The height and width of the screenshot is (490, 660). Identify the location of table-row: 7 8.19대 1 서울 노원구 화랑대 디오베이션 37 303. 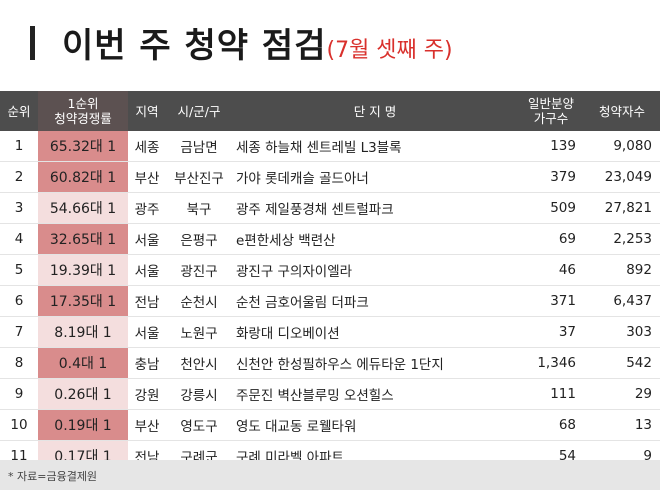
(330, 332).